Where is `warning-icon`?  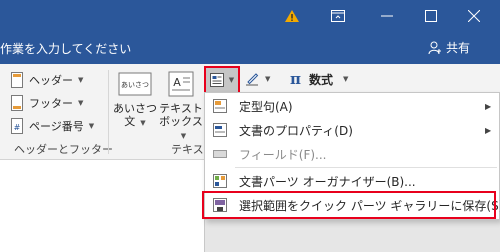 warning-icon is located at coordinates (292, 16).